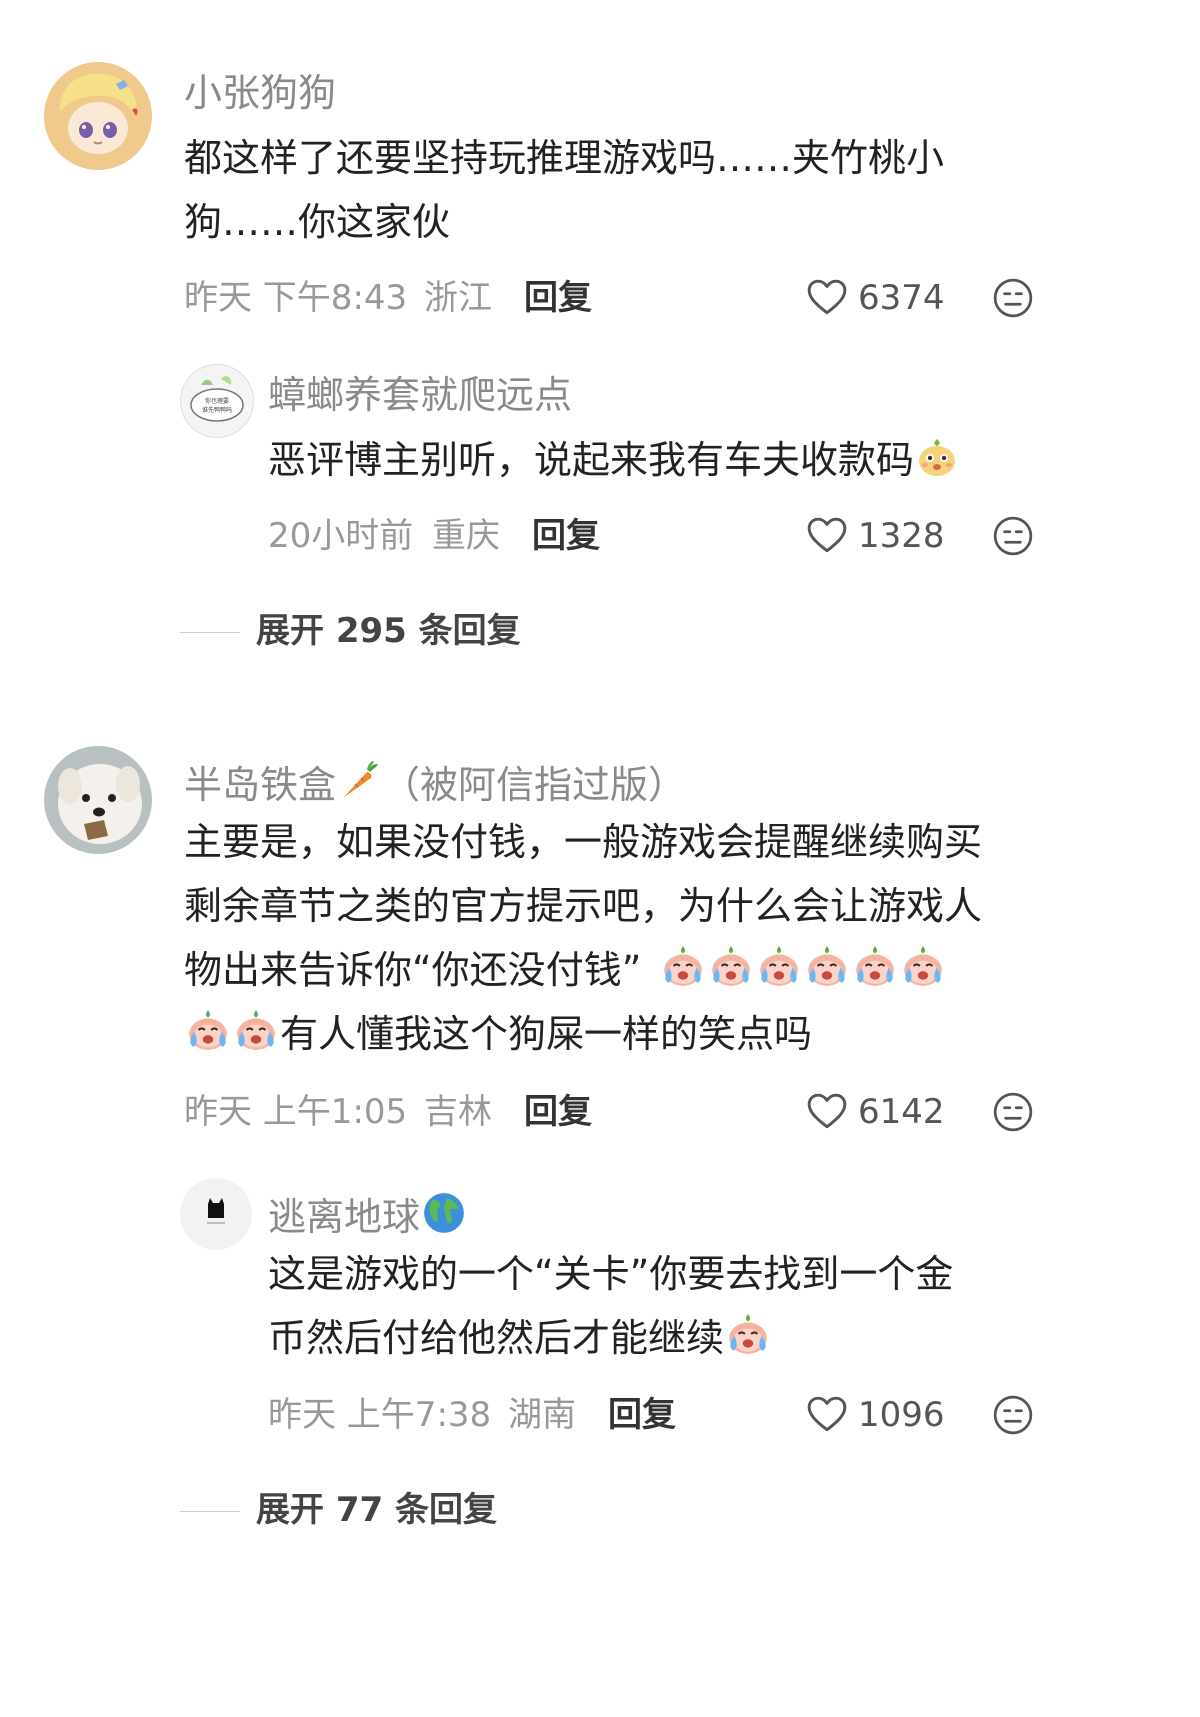  I want to click on reply-meta: 20小时前 重庆 回复 1328, so click(658, 536).